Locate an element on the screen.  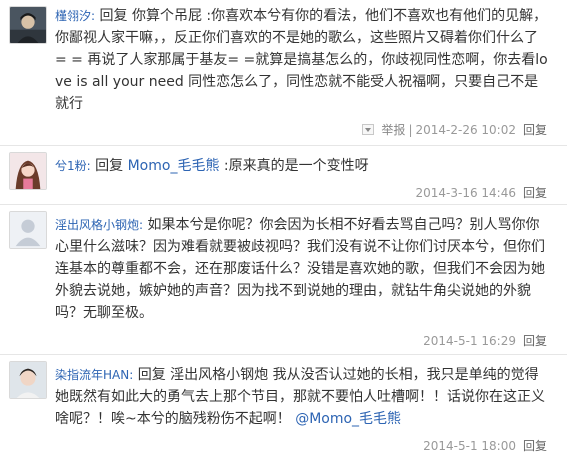
comment-username: 染指流年HAN: is located at coordinates (94, 375).